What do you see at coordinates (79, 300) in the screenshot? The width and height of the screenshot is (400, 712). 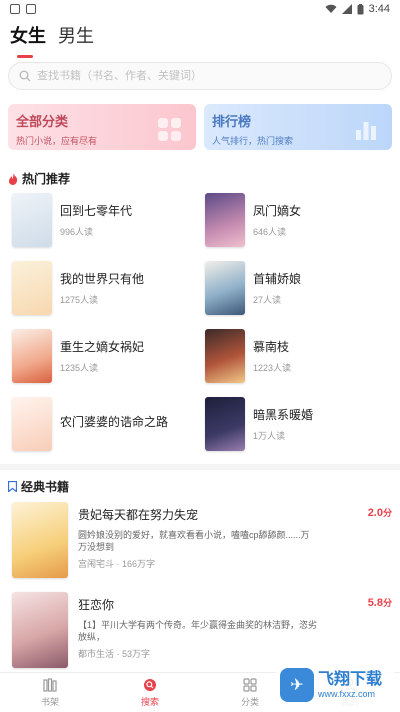 I see `book-reads: 1275人读` at bounding box center [79, 300].